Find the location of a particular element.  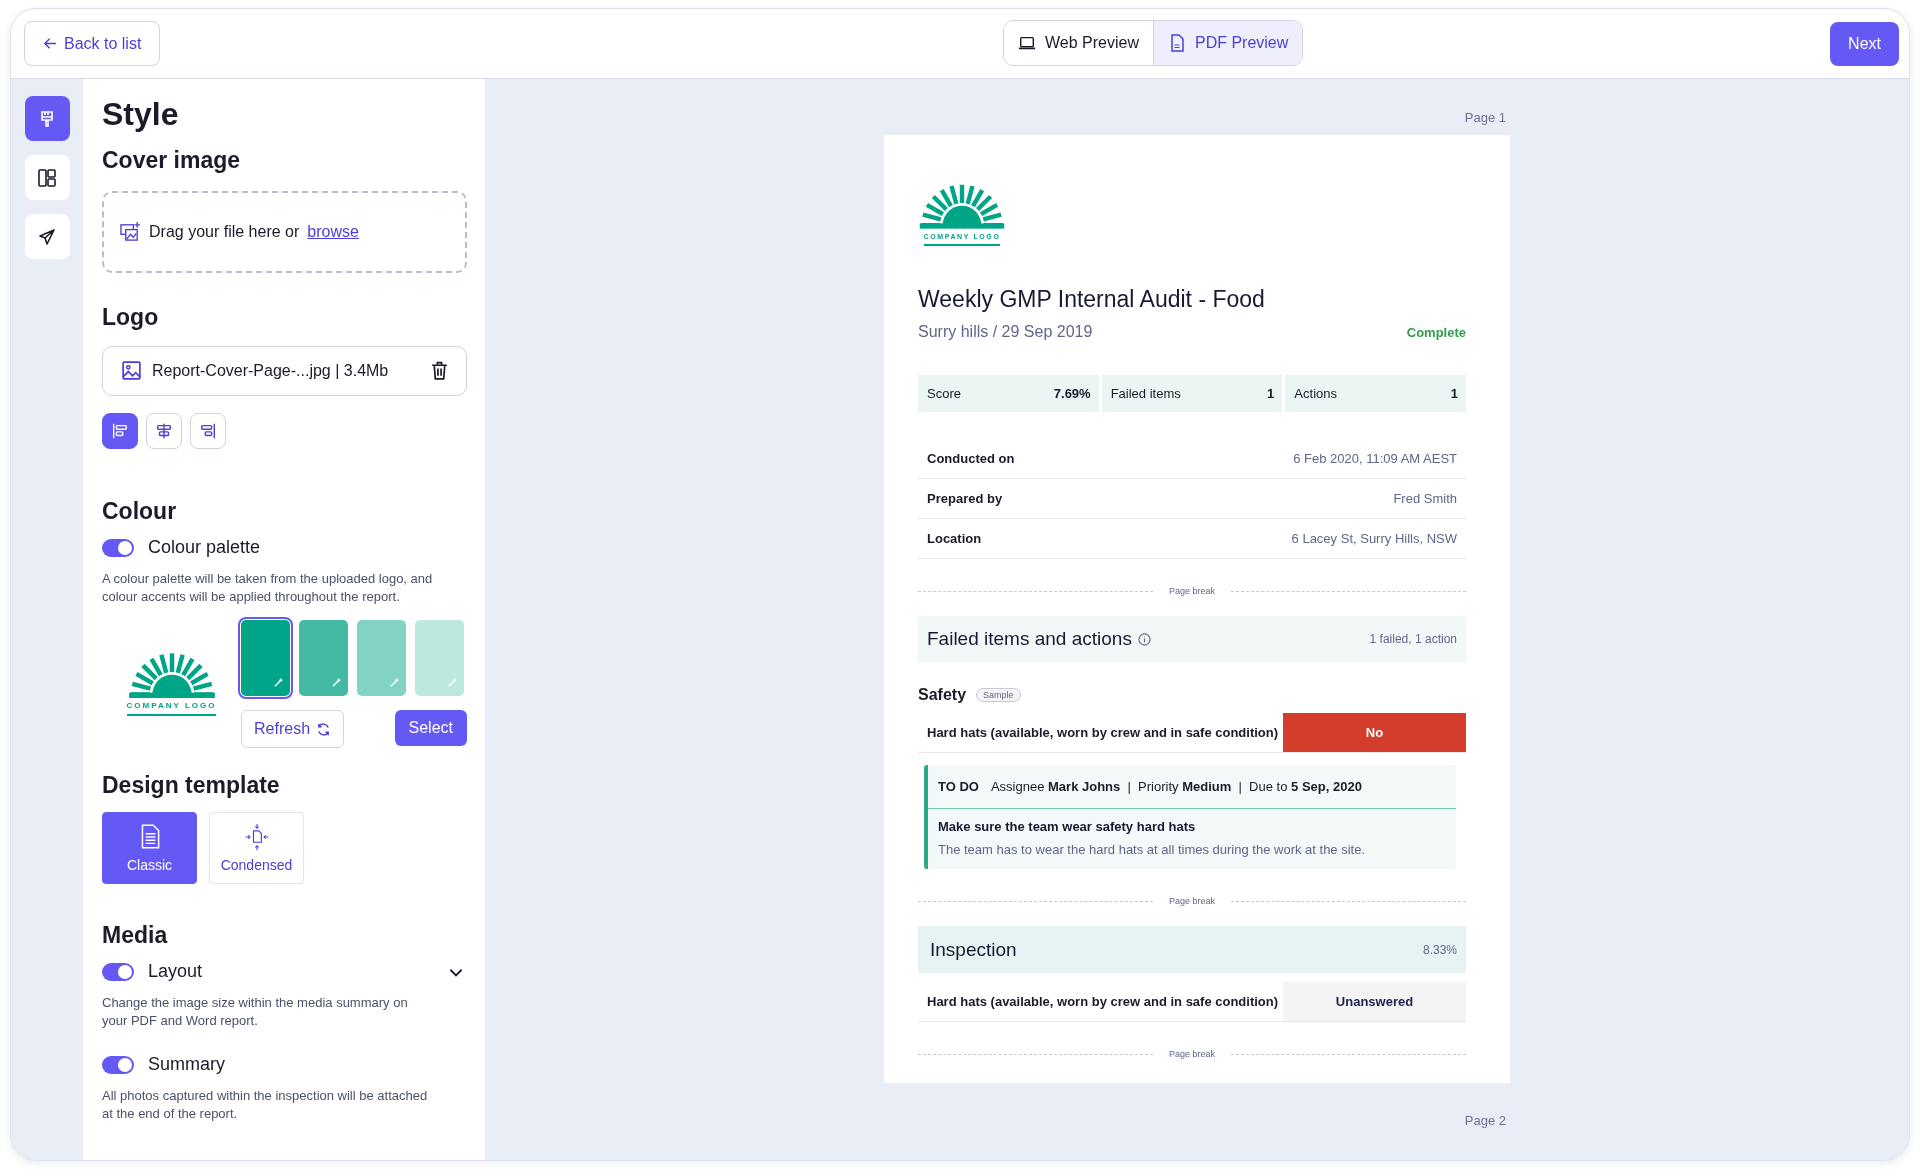

image-upload-icon is located at coordinates (130, 232).